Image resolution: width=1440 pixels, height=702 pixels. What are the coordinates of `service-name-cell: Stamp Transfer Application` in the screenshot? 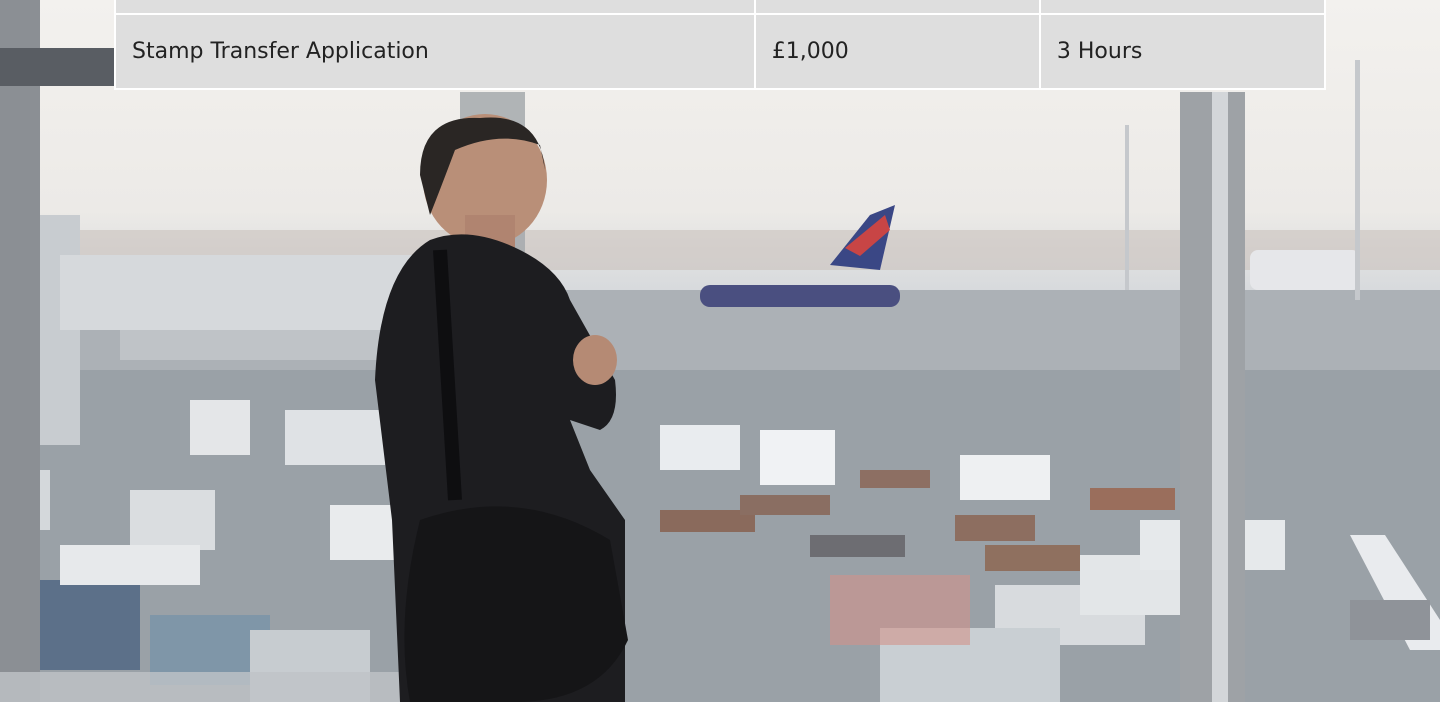 It's located at (435, 51).